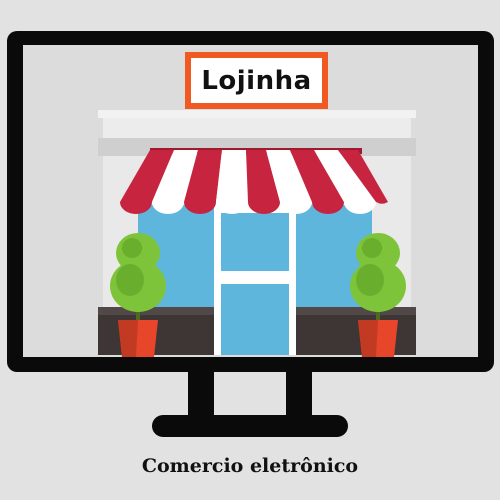  Describe the element at coordinates (250, 426) in the screenshot. I see `monitor-stand-base` at that location.